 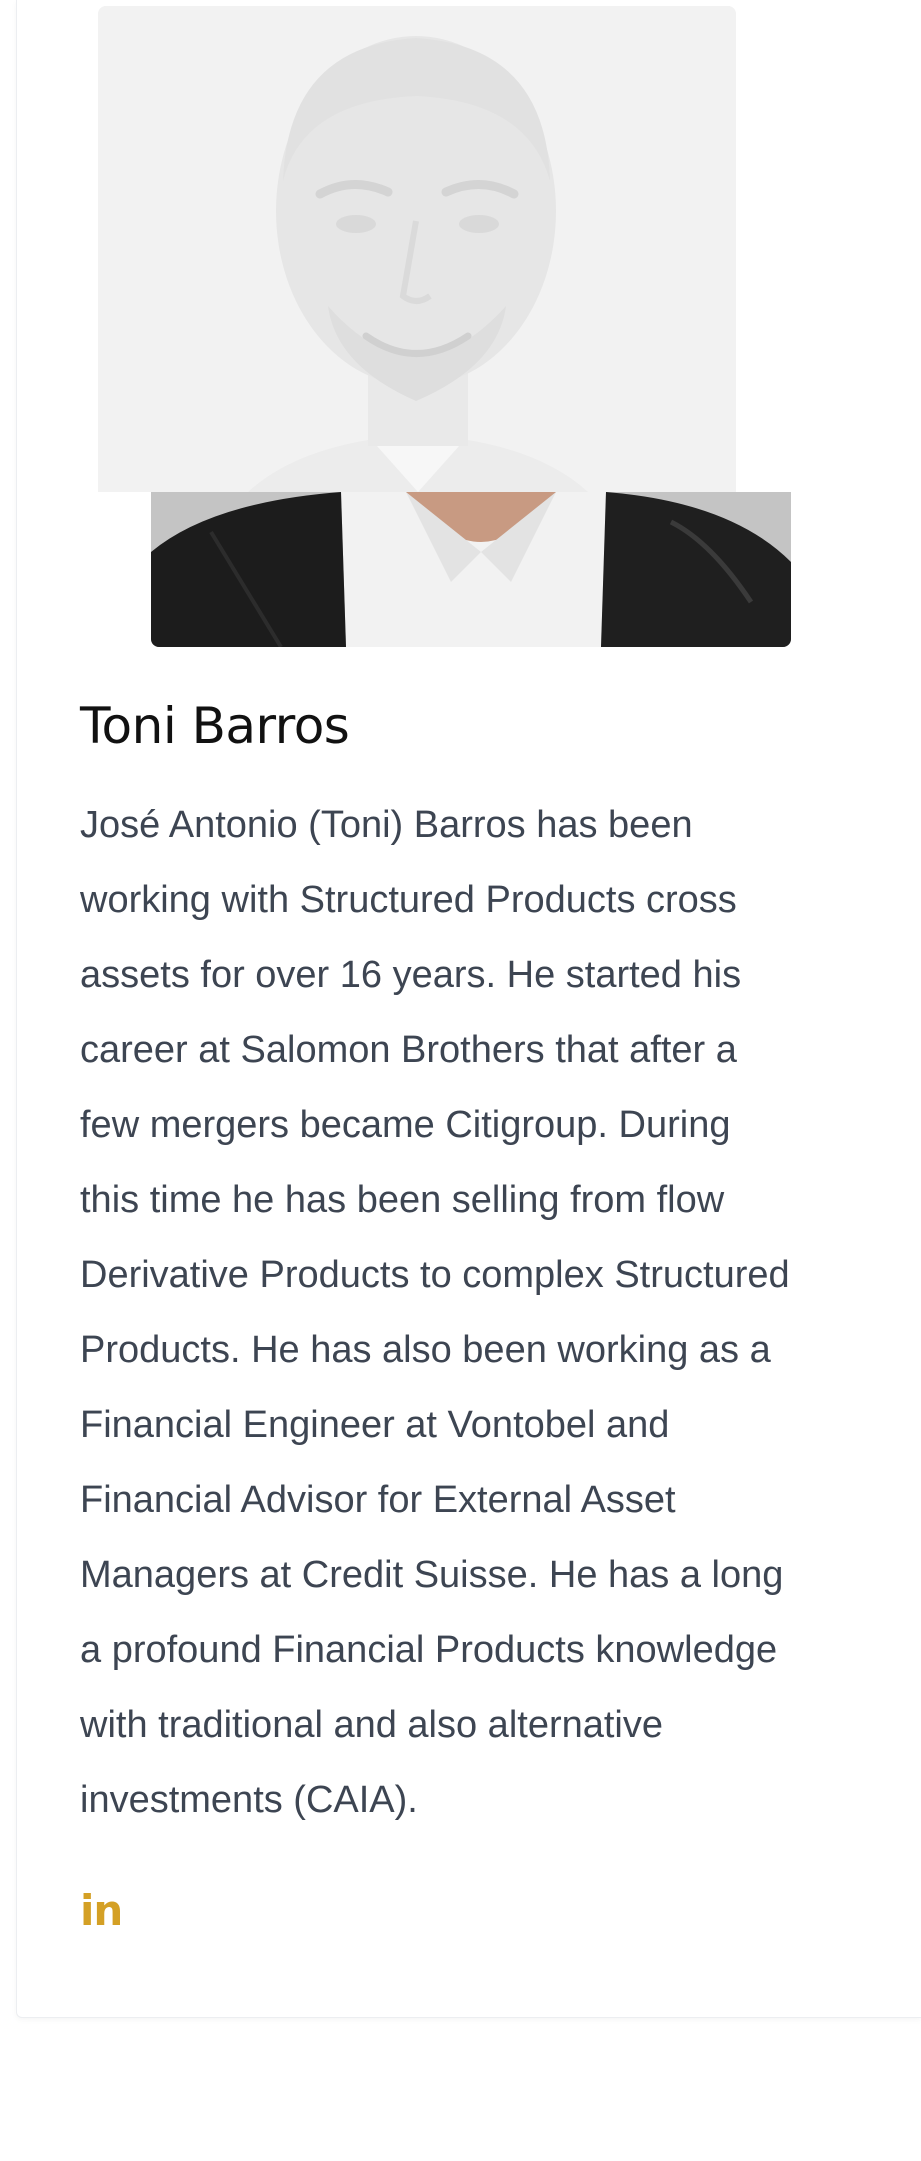 I want to click on bio-line: Financial Advisor for External Asset, so click(x=378, y=1500).